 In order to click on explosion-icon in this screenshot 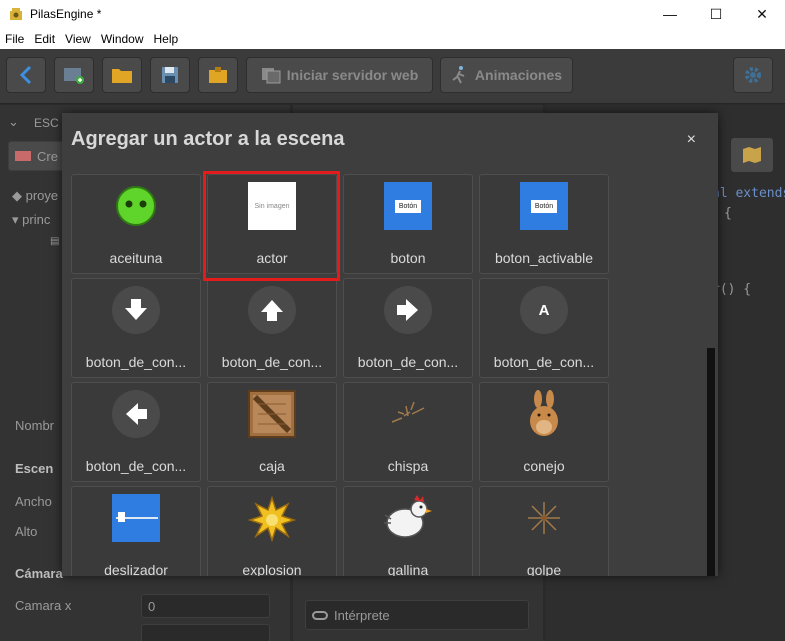, I will do `click(272, 518)`.